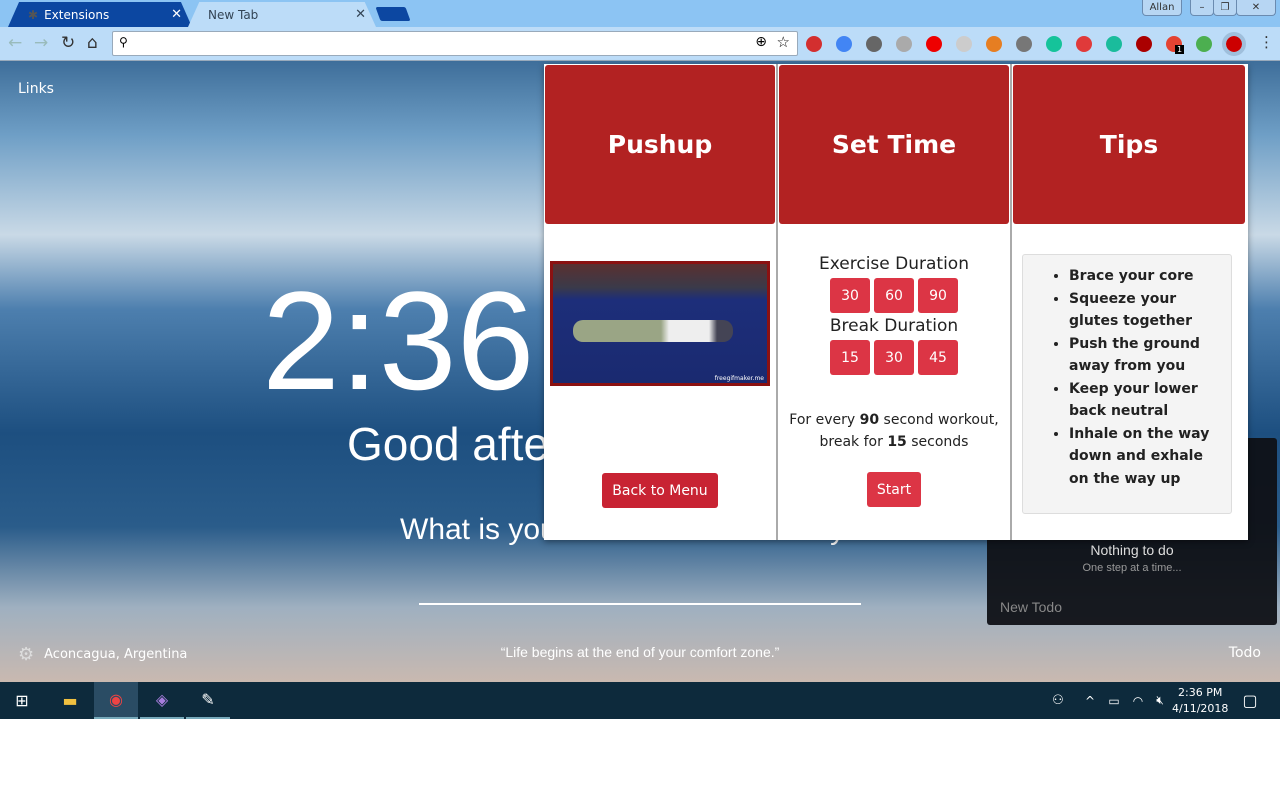 Image resolution: width=1280 pixels, height=800 pixels. Describe the element at coordinates (1084, 44) in the screenshot. I see `record-icon` at that location.